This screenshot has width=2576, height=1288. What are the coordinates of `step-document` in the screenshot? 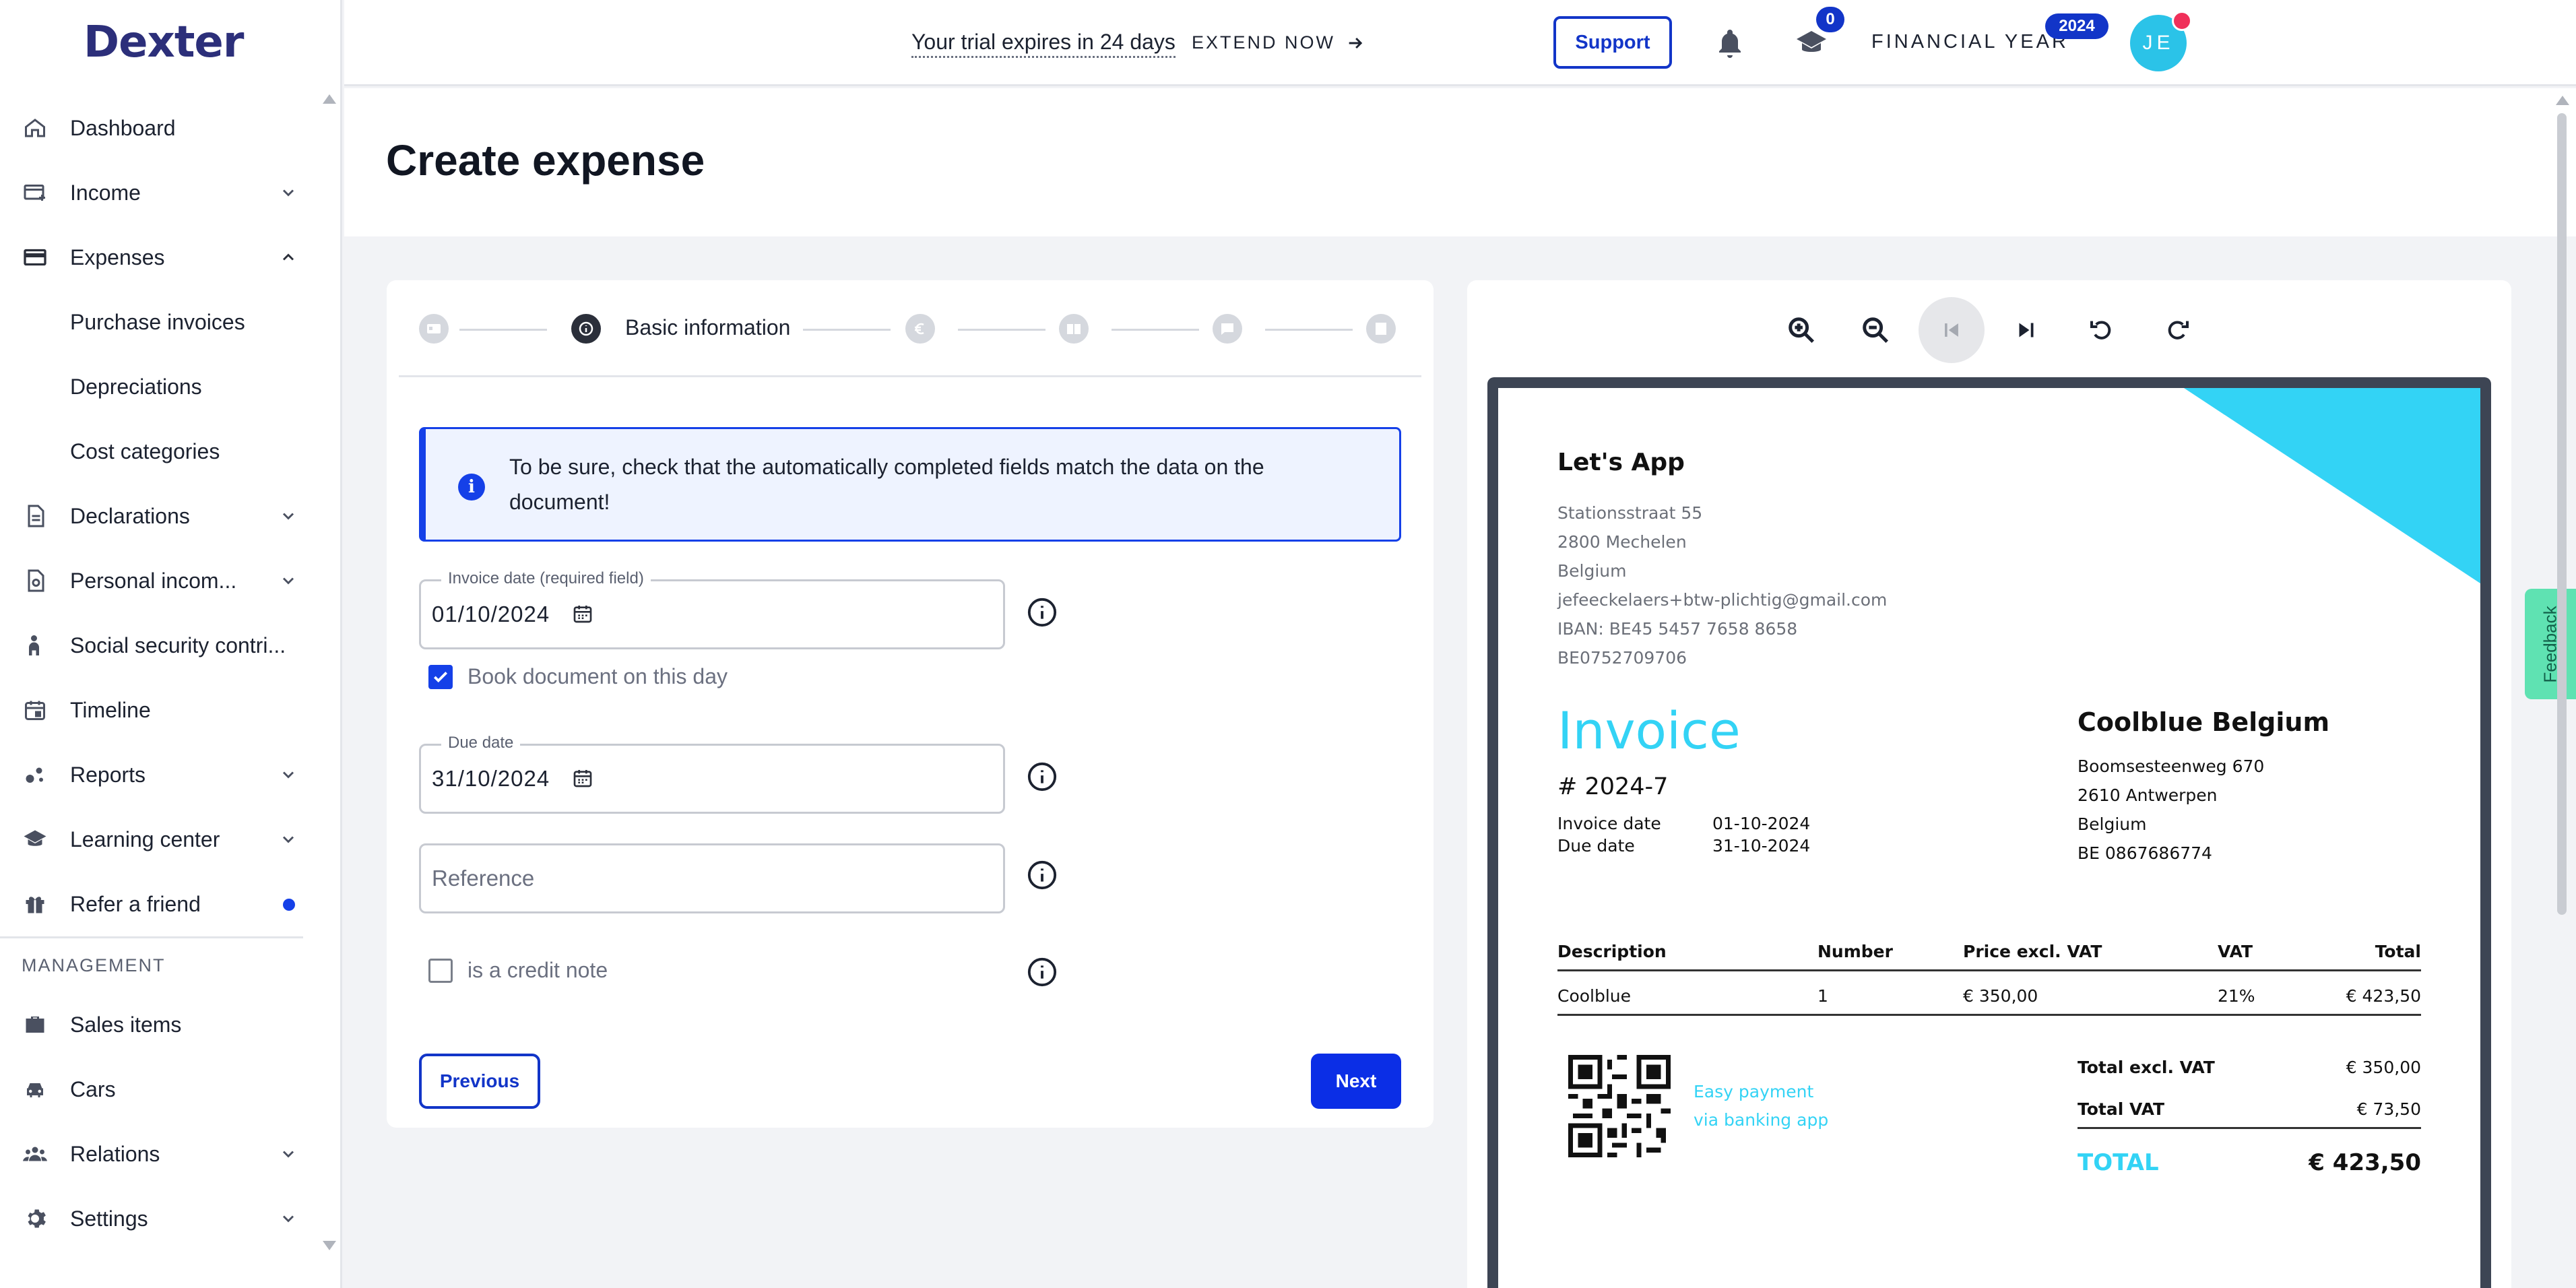 It's located at (434, 329).